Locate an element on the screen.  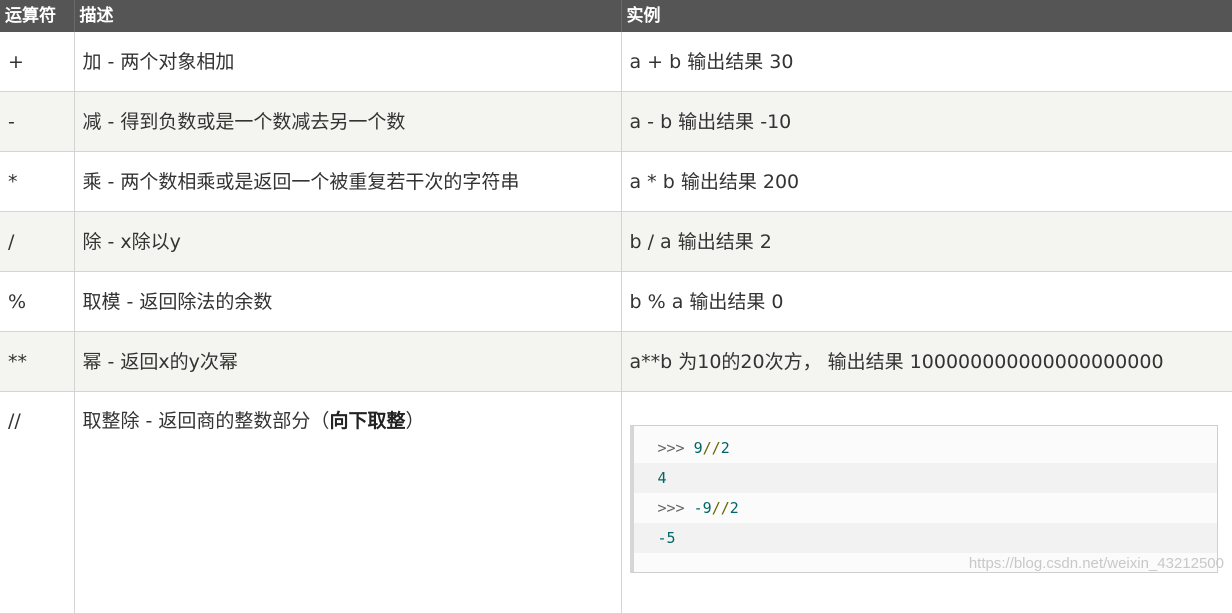
example-cell: a + b 输出结果 30 is located at coordinates (926, 62).